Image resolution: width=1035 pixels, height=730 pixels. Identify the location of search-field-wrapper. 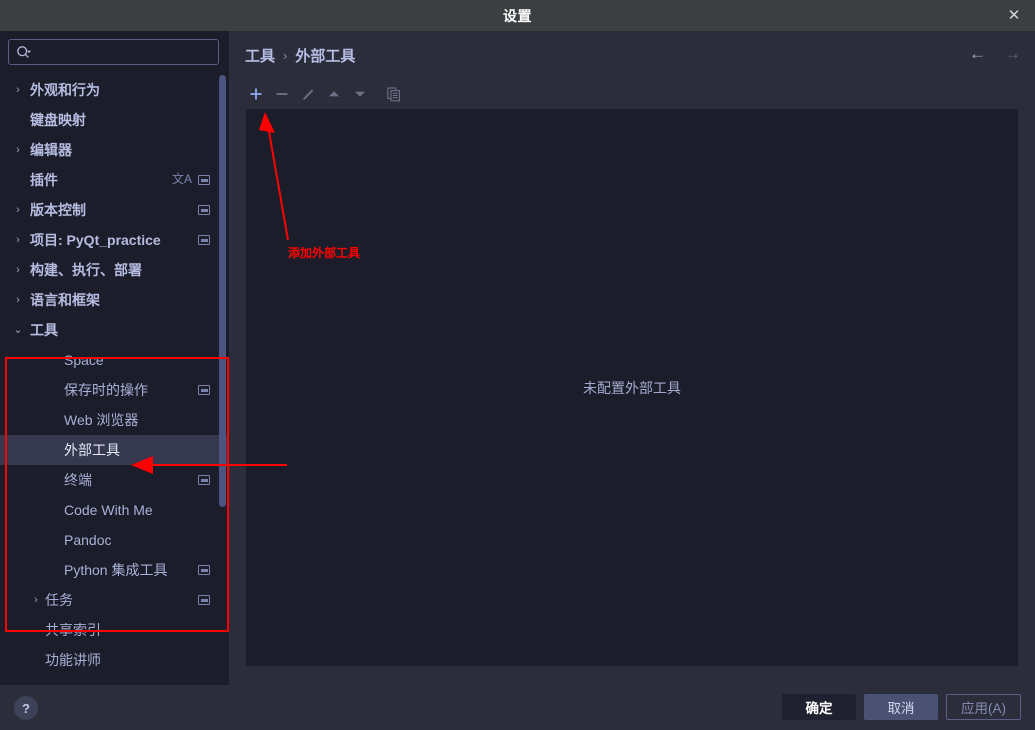
(113, 52).